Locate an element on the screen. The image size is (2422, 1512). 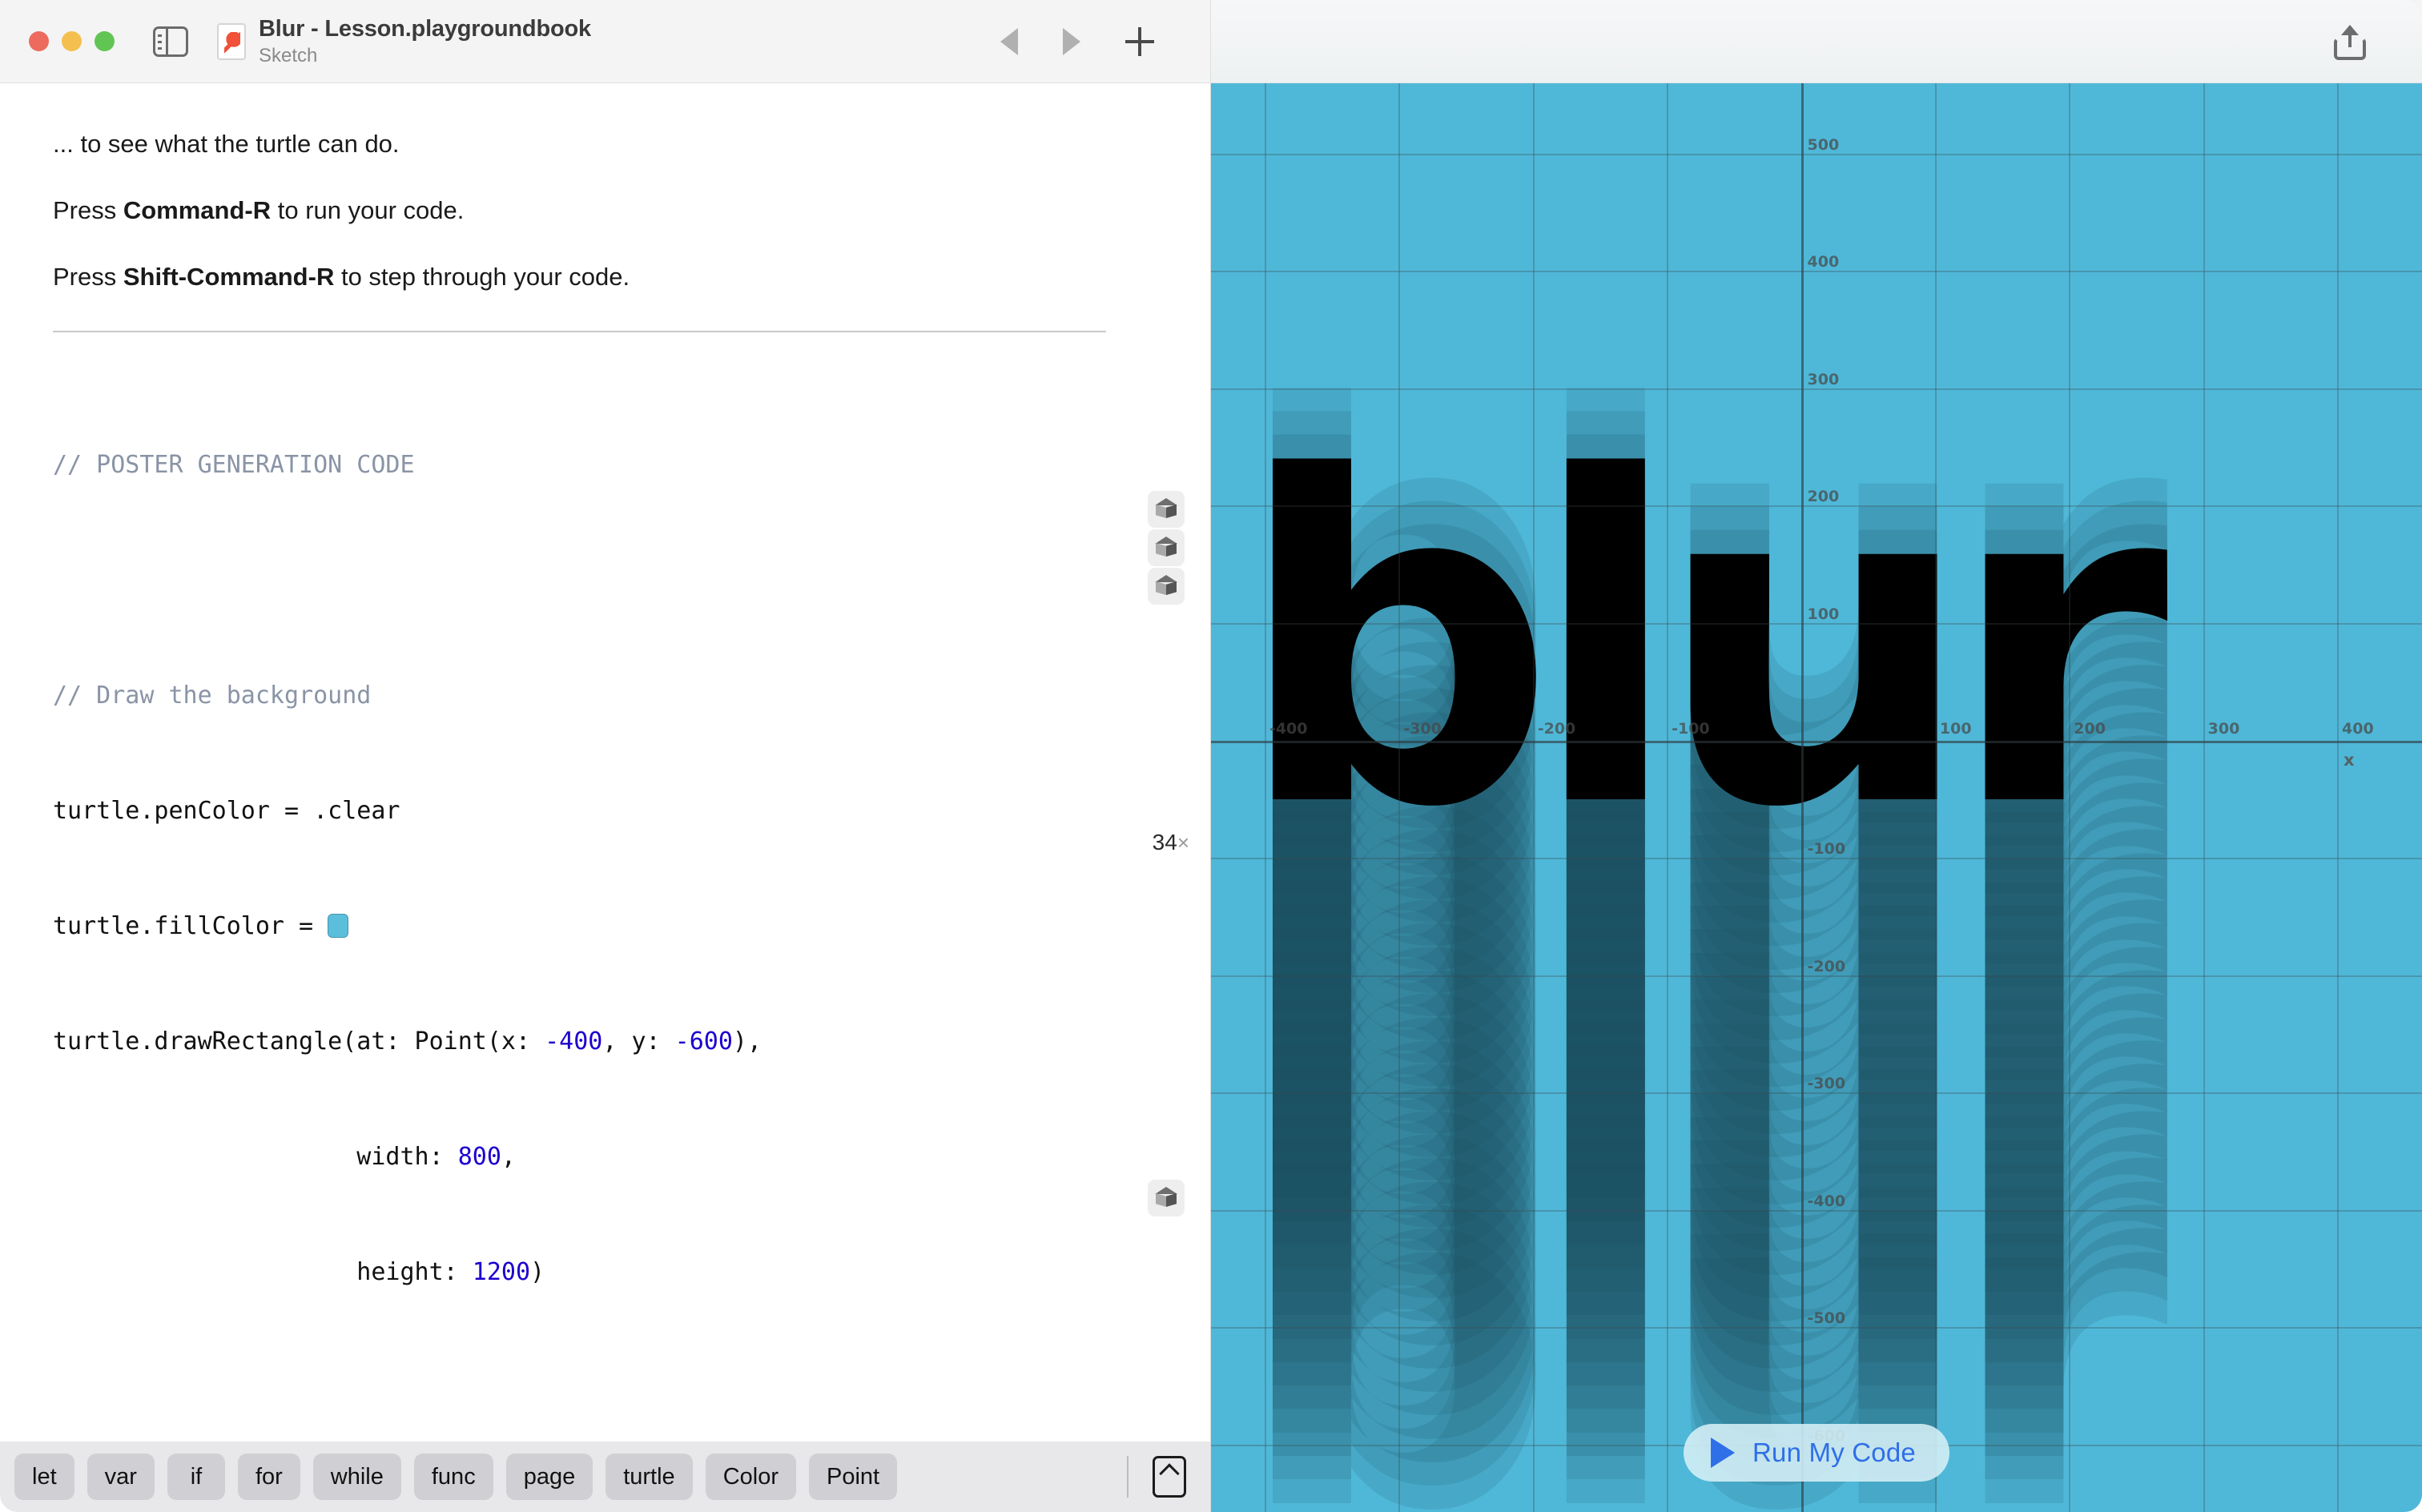
back-triangle-icon is located at coordinates (1009, 41).